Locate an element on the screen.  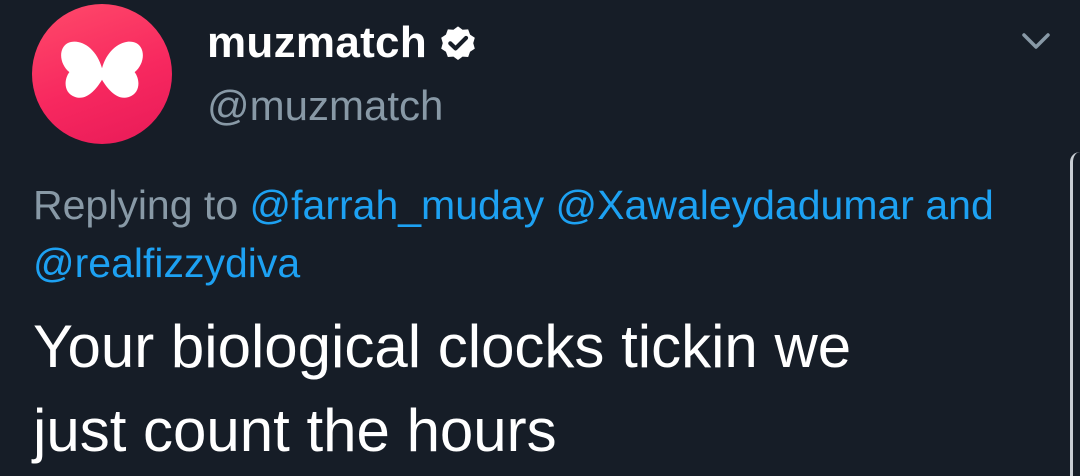
scroll-edge is located at coordinates (1075, 314).